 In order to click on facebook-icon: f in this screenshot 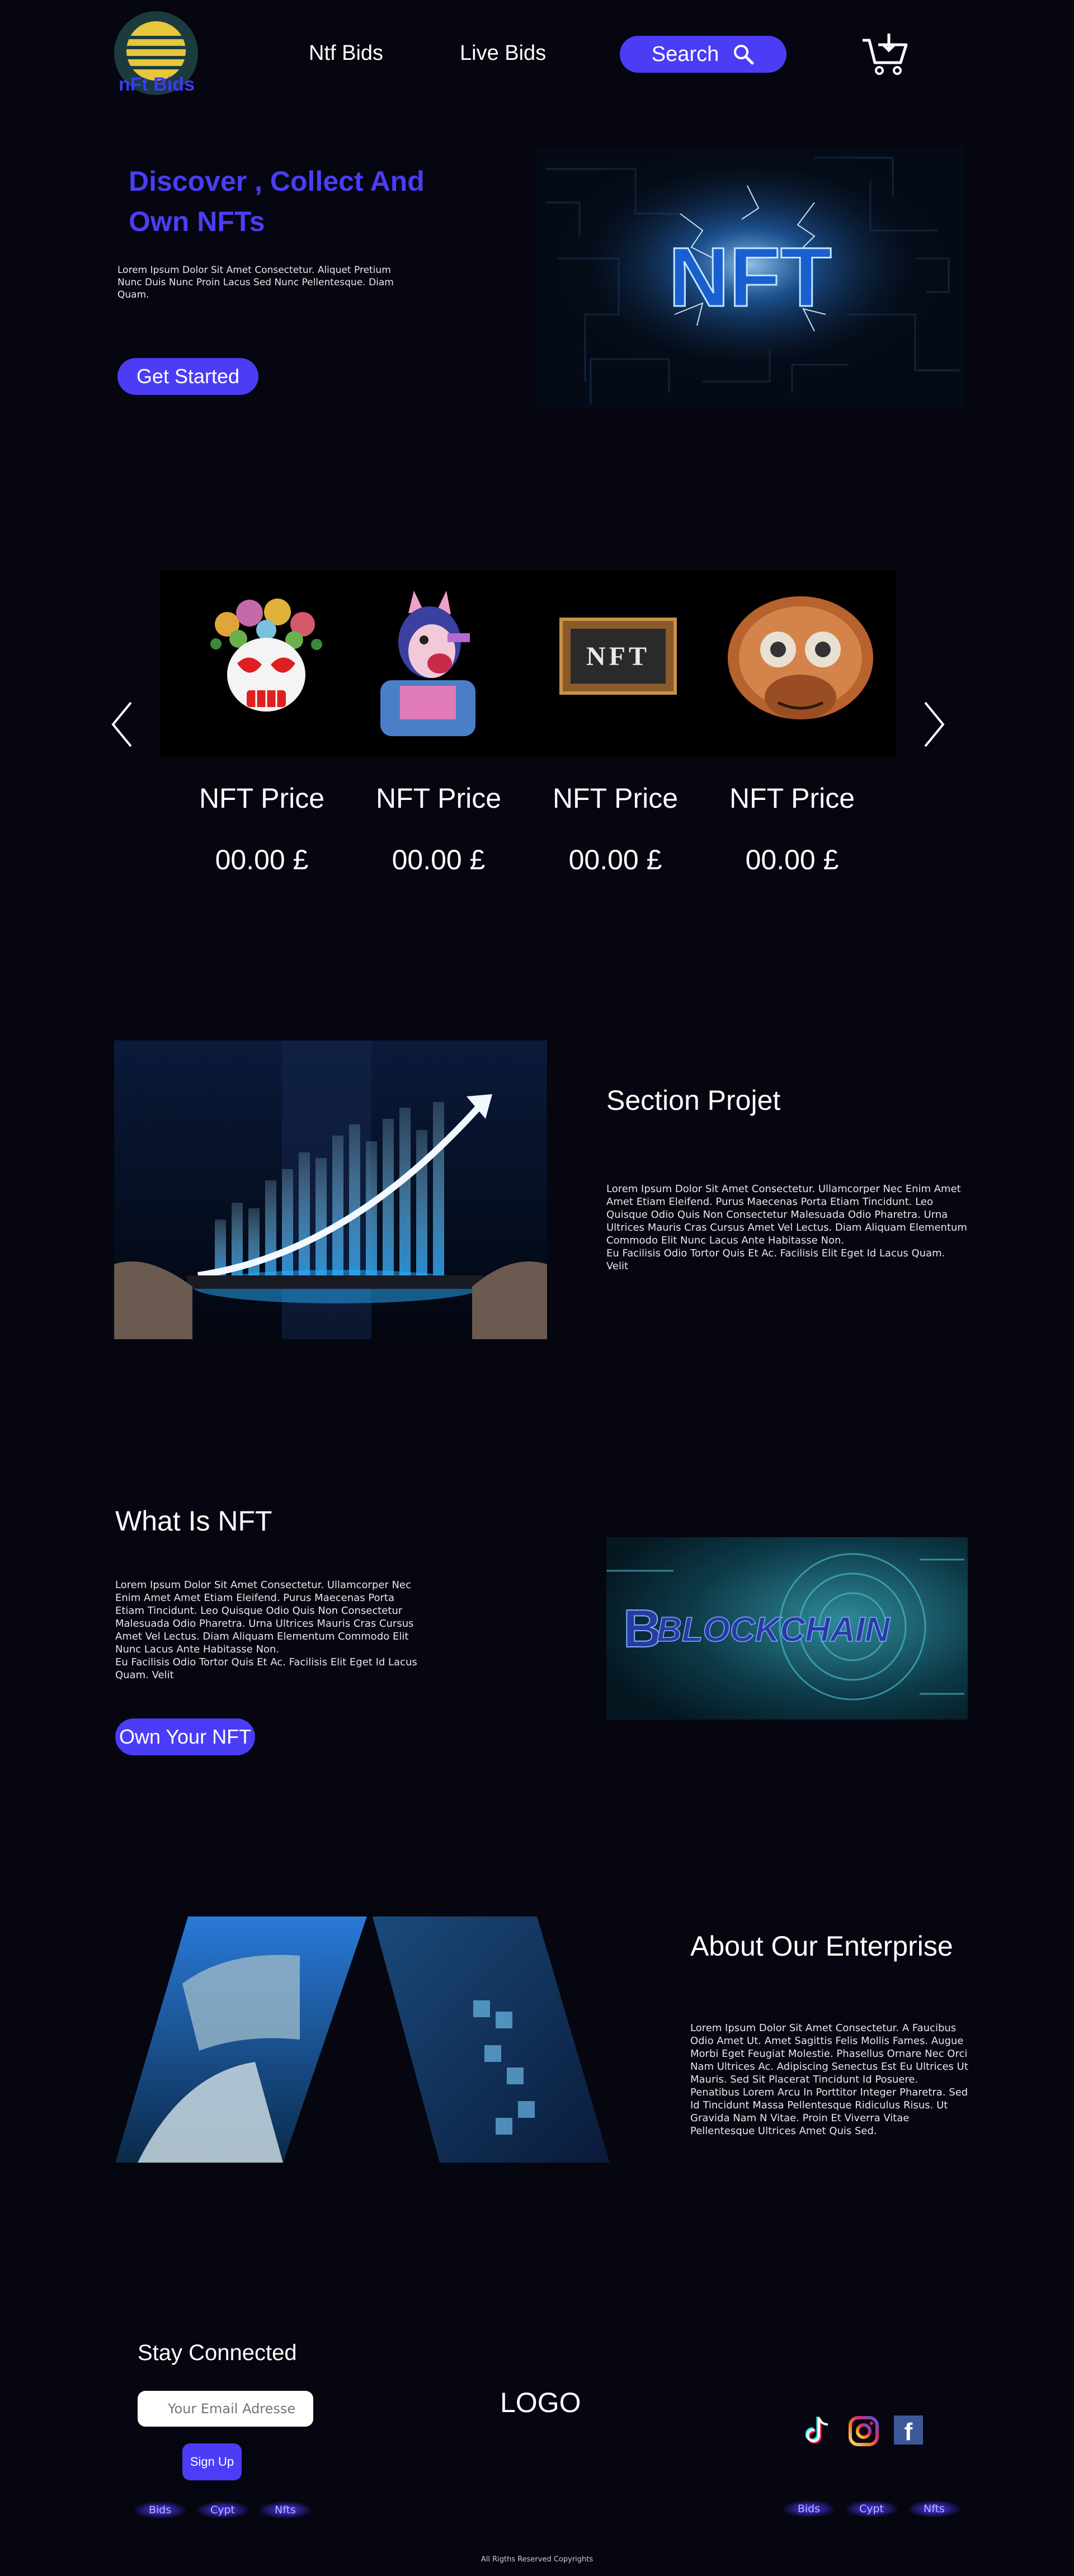, I will do `click(908, 2430)`.